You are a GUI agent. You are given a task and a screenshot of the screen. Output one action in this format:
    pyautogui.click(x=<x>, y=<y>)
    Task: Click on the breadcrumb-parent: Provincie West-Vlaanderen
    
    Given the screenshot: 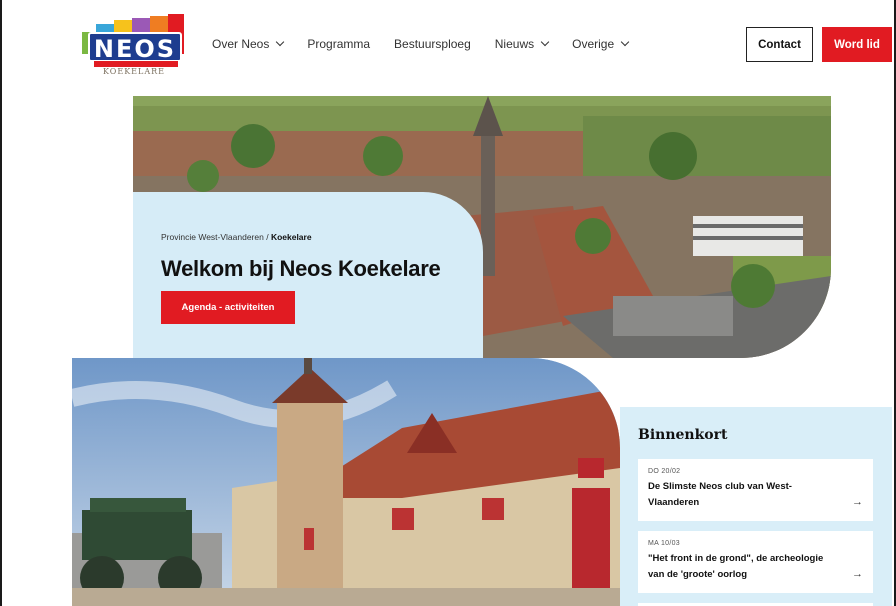 What is the action you would take?
    pyautogui.click(x=212, y=237)
    